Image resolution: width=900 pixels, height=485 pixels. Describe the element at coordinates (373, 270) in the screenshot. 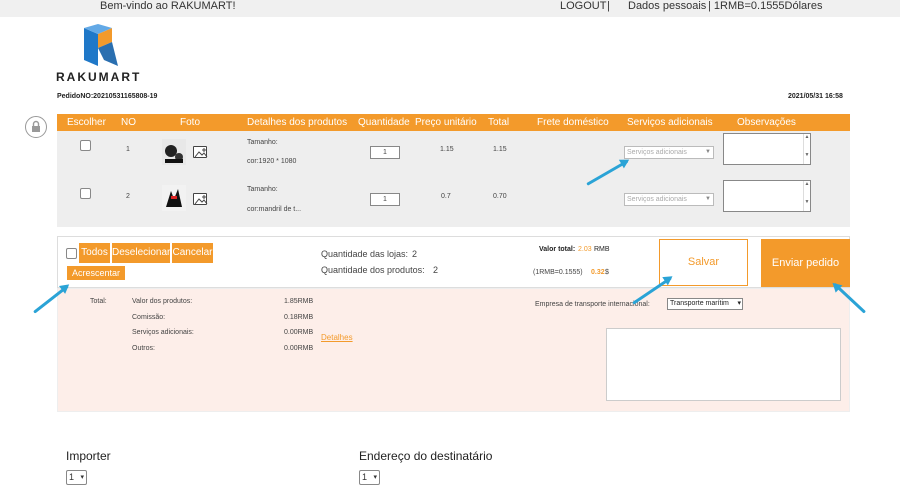

I see `products-count-label: Quantidade dos produtos:` at that location.